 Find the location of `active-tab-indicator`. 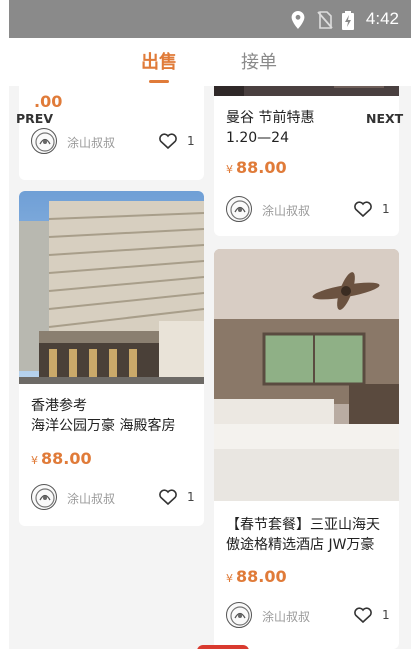

active-tab-indicator is located at coordinates (159, 81).